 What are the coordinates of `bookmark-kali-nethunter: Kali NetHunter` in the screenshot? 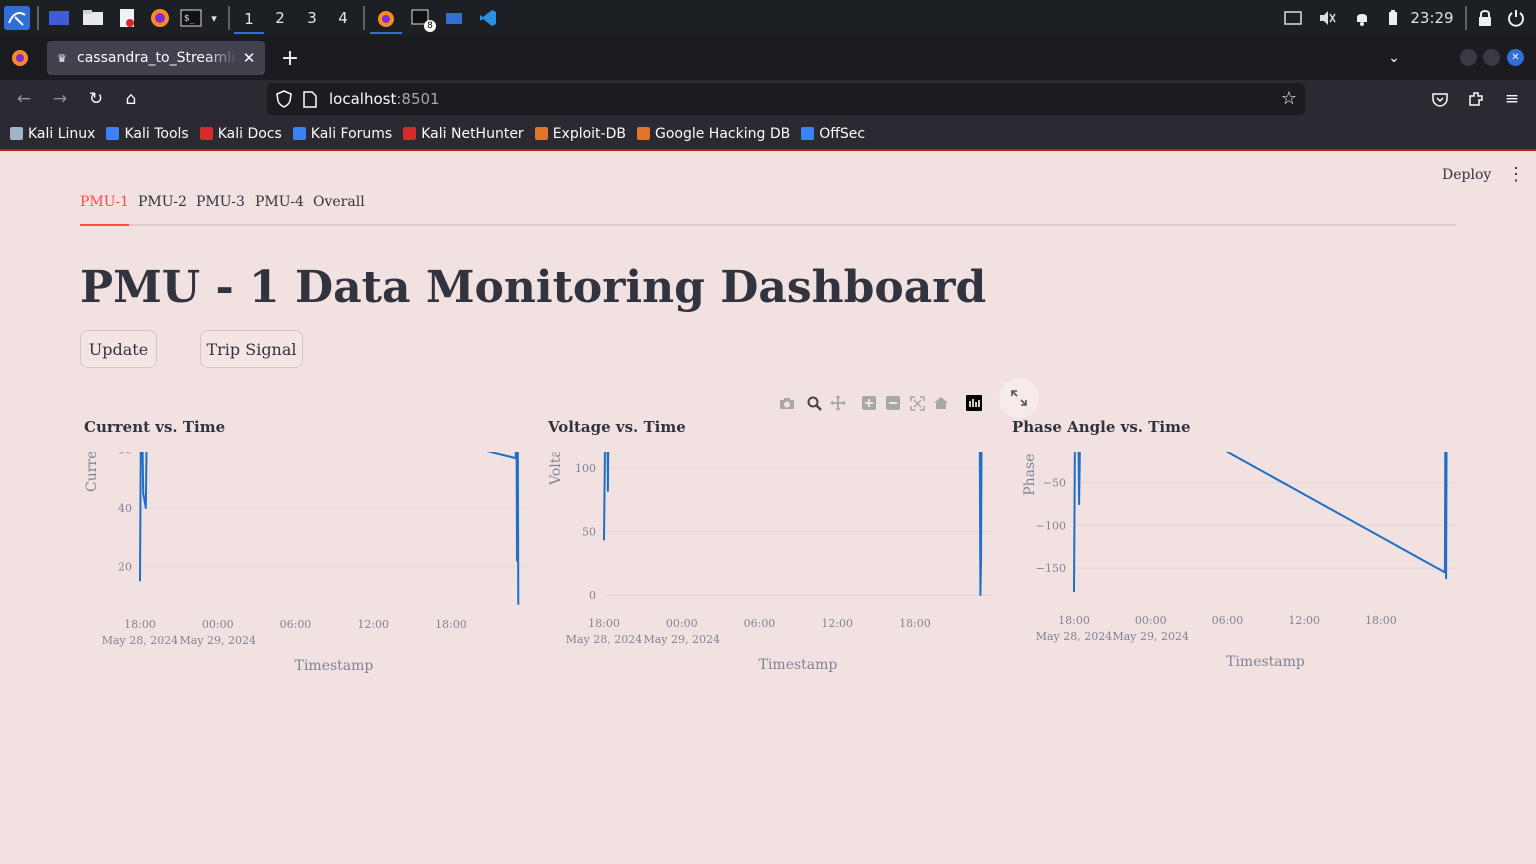 It's located at (463, 134).